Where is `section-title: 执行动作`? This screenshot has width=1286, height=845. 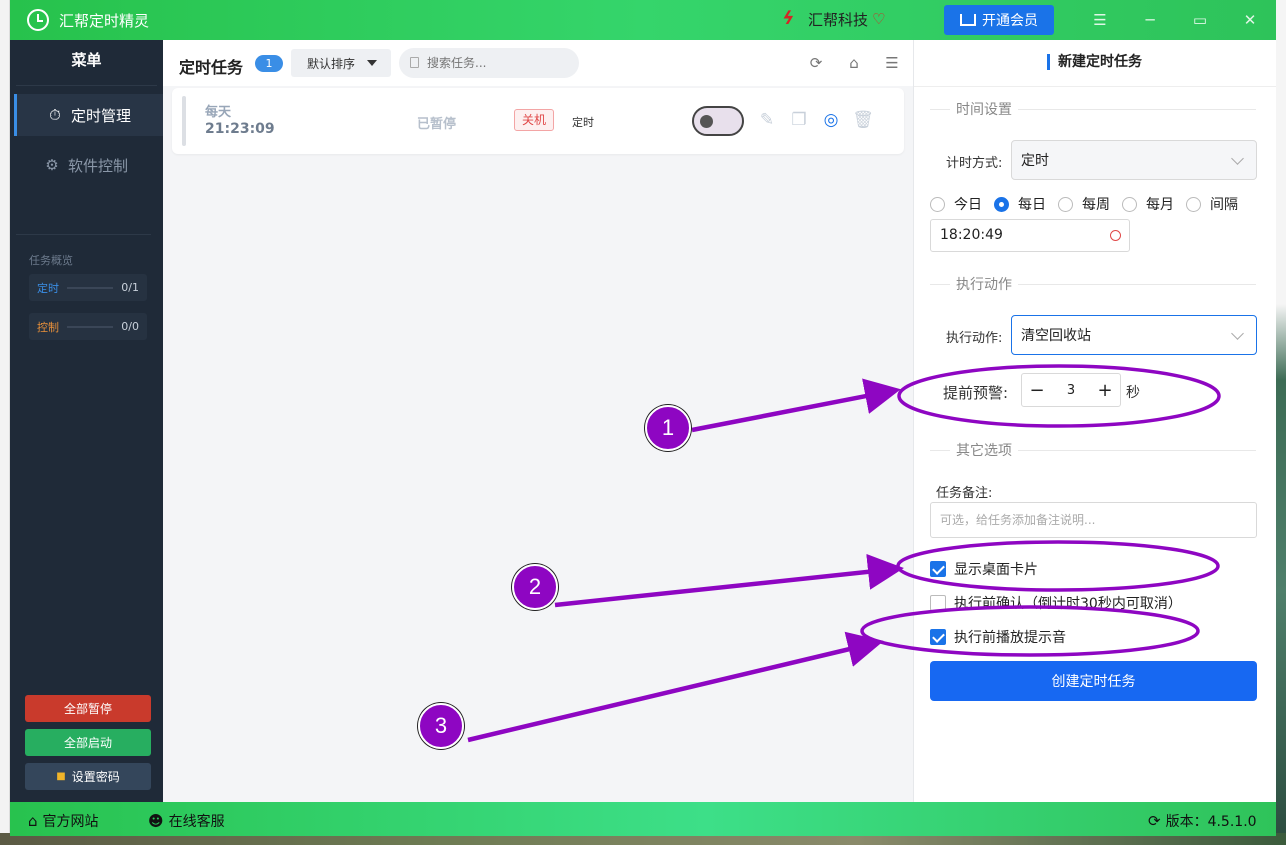
section-title: 执行动作 is located at coordinates (984, 284).